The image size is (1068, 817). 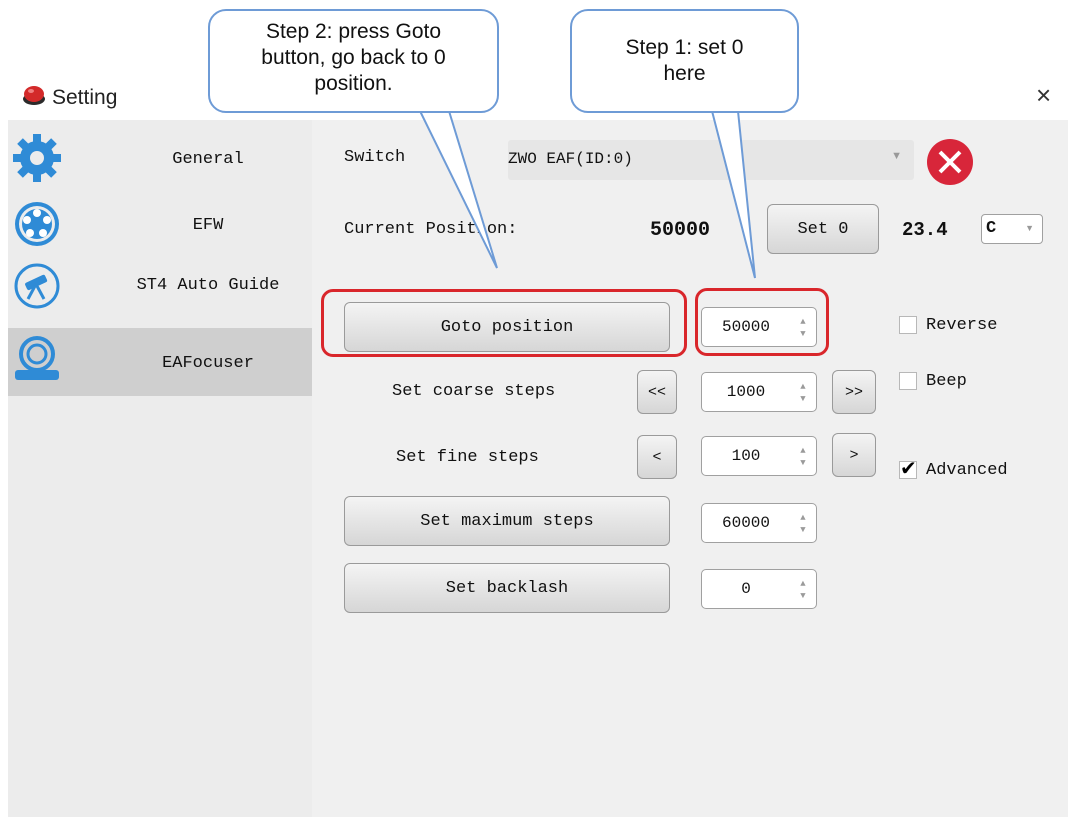 What do you see at coordinates (353, 83) in the screenshot?
I see `callout-line: position.` at bounding box center [353, 83].